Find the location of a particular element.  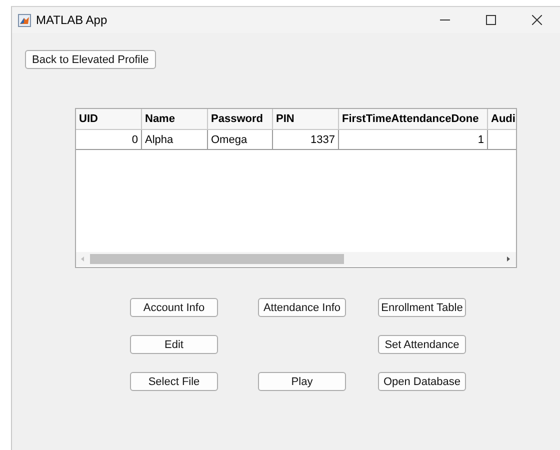

action-button: Set Attendance is located at coordinates (422, 344).